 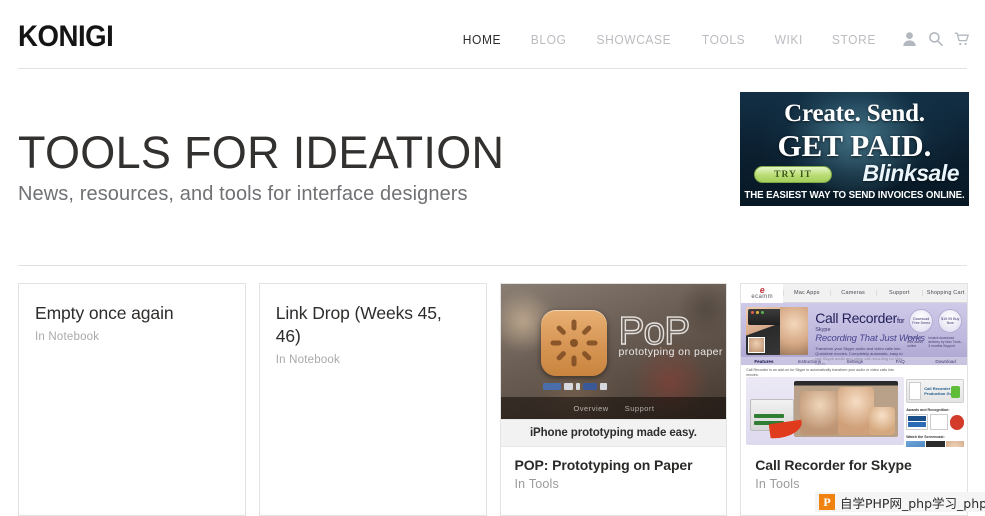 I want to click on pop-app-icon, so click(x=573, y=343).